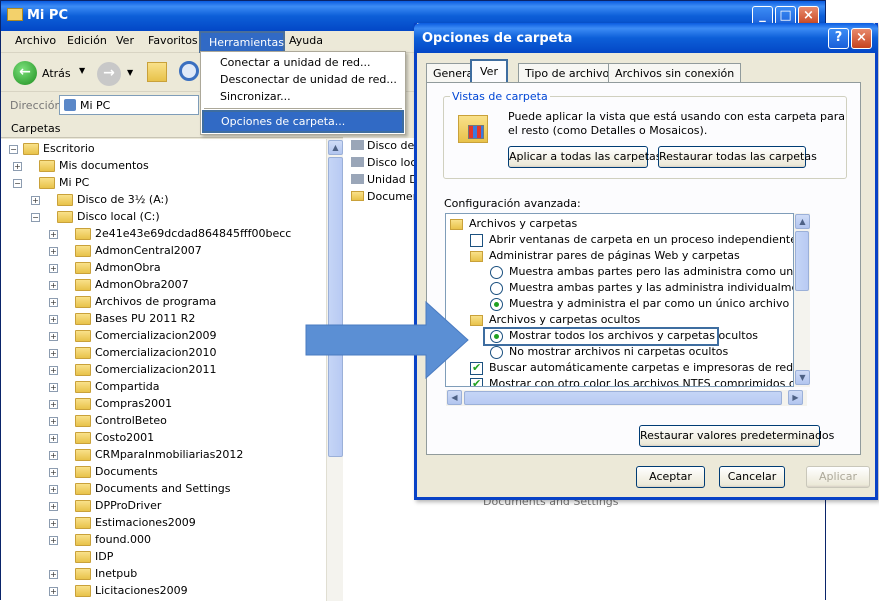 Image resolution: width=879 pixels, height=601 pixels. I want to click on list-scroll-up-icon: ▲, so click(802, 221).